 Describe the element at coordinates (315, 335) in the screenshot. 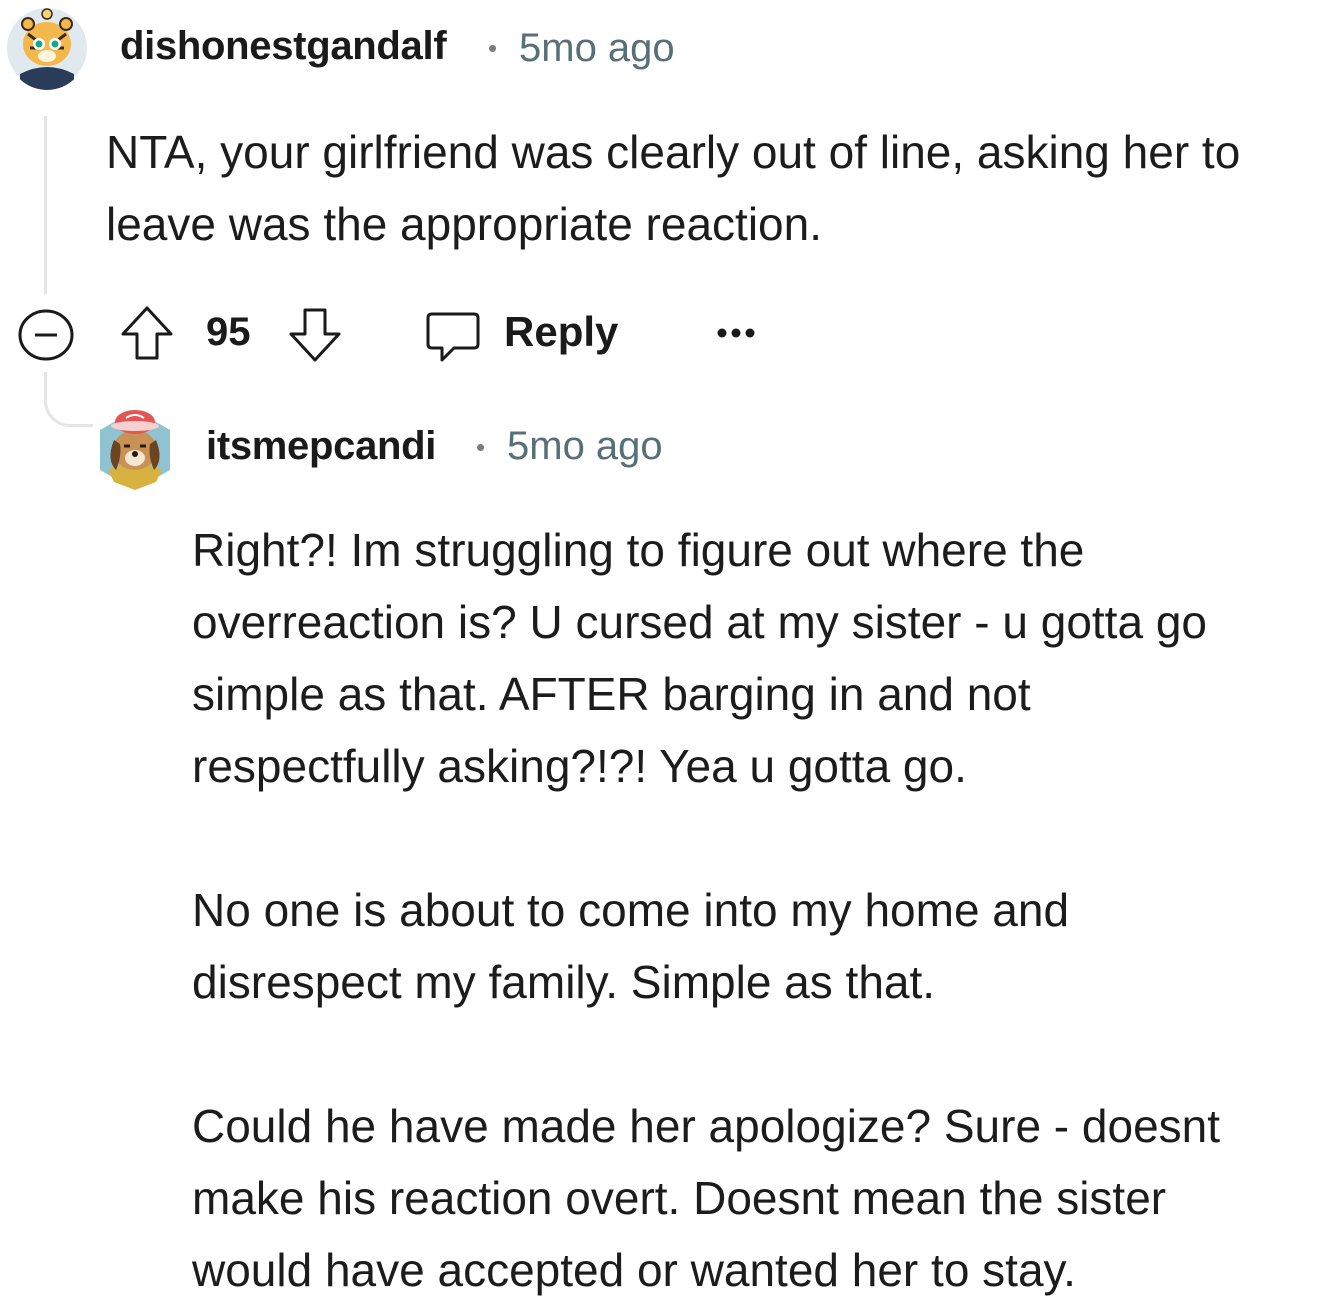

I see `arrow-down-icon` at that location.